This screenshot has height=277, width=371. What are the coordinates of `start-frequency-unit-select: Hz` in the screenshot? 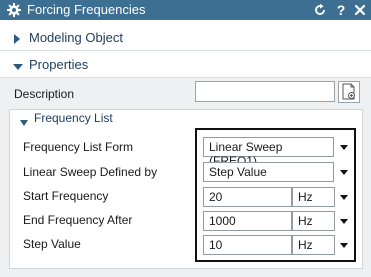 It's located at (313, 197).